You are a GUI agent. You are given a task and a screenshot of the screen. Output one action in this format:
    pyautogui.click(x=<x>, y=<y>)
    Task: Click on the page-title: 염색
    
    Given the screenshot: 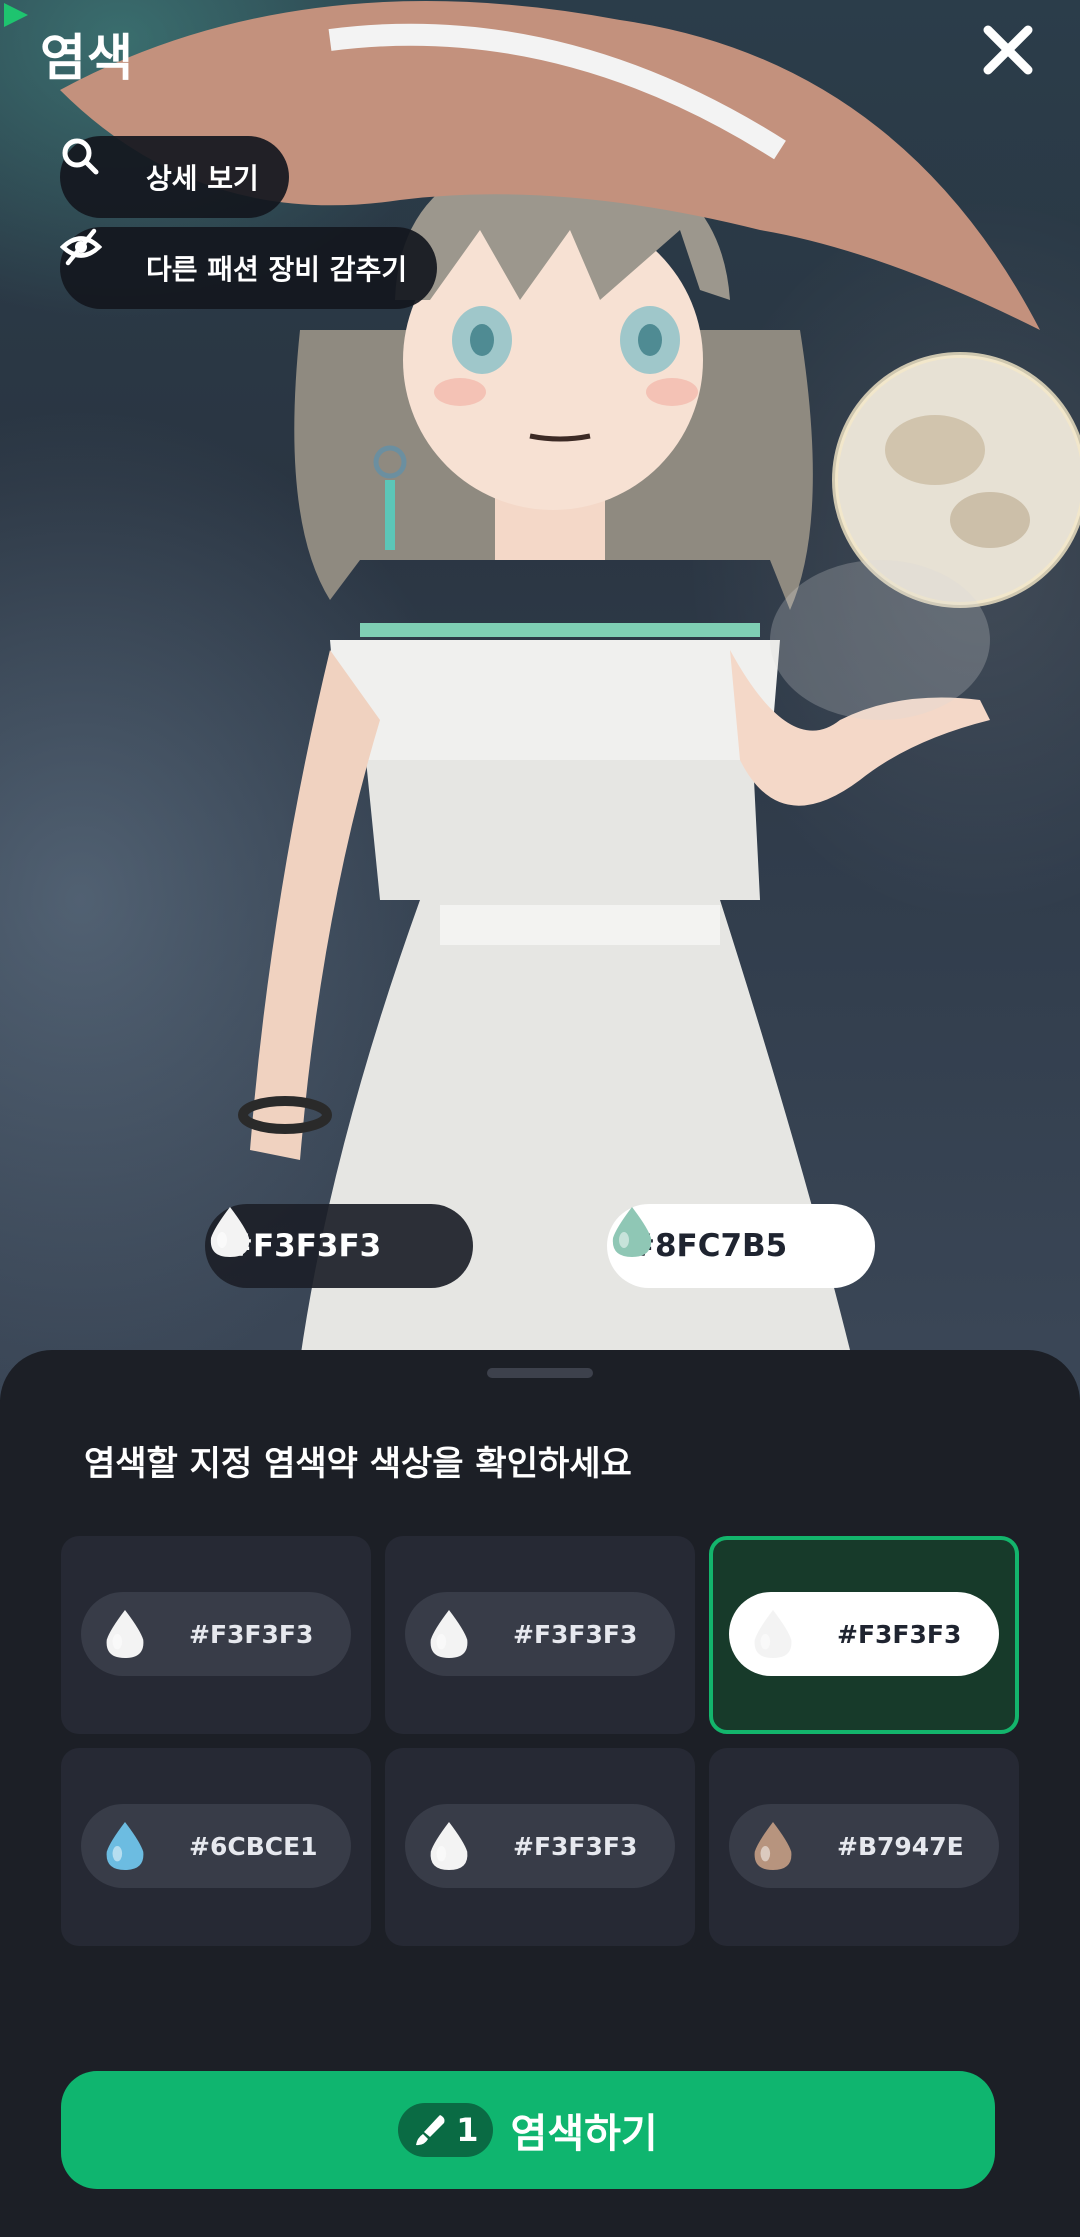 What is the action you would take?
    pyautogui.click(x=87, y=58)
    